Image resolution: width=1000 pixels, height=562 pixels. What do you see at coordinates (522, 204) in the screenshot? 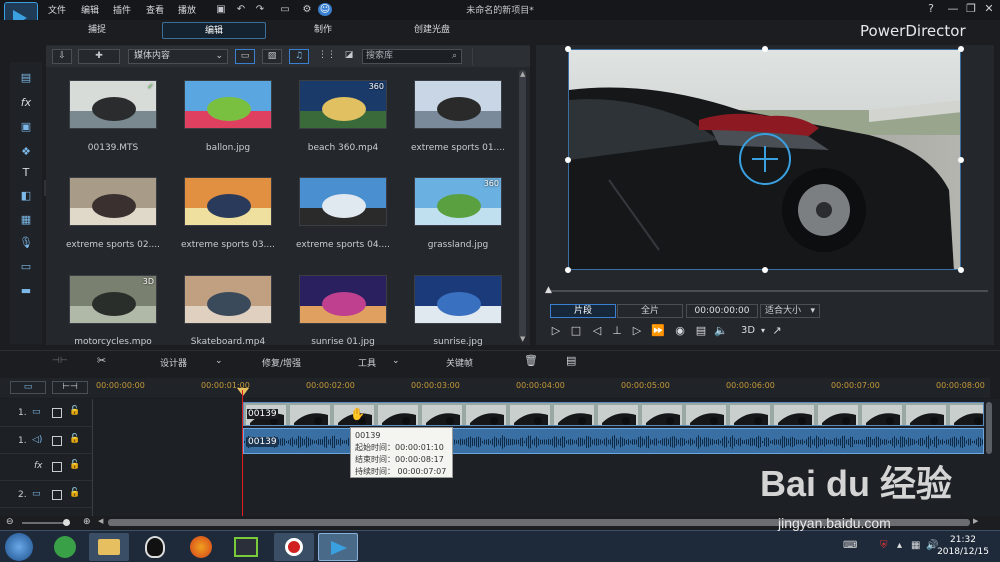
I see `library-scrollbar` at bounding box center [522, 204].